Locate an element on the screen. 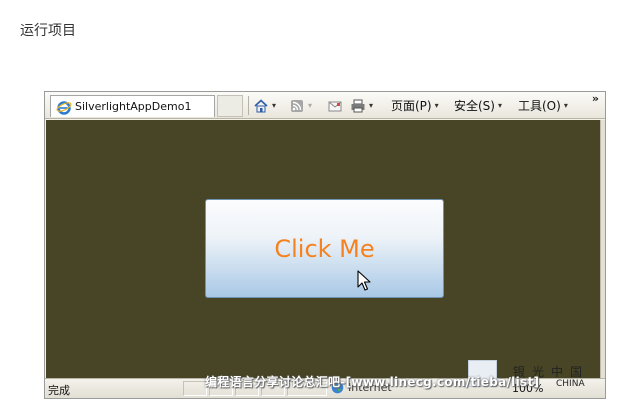 The image size is (620, 401). safety-menu-label: 安全(S) is located at coordinates (474, 106).